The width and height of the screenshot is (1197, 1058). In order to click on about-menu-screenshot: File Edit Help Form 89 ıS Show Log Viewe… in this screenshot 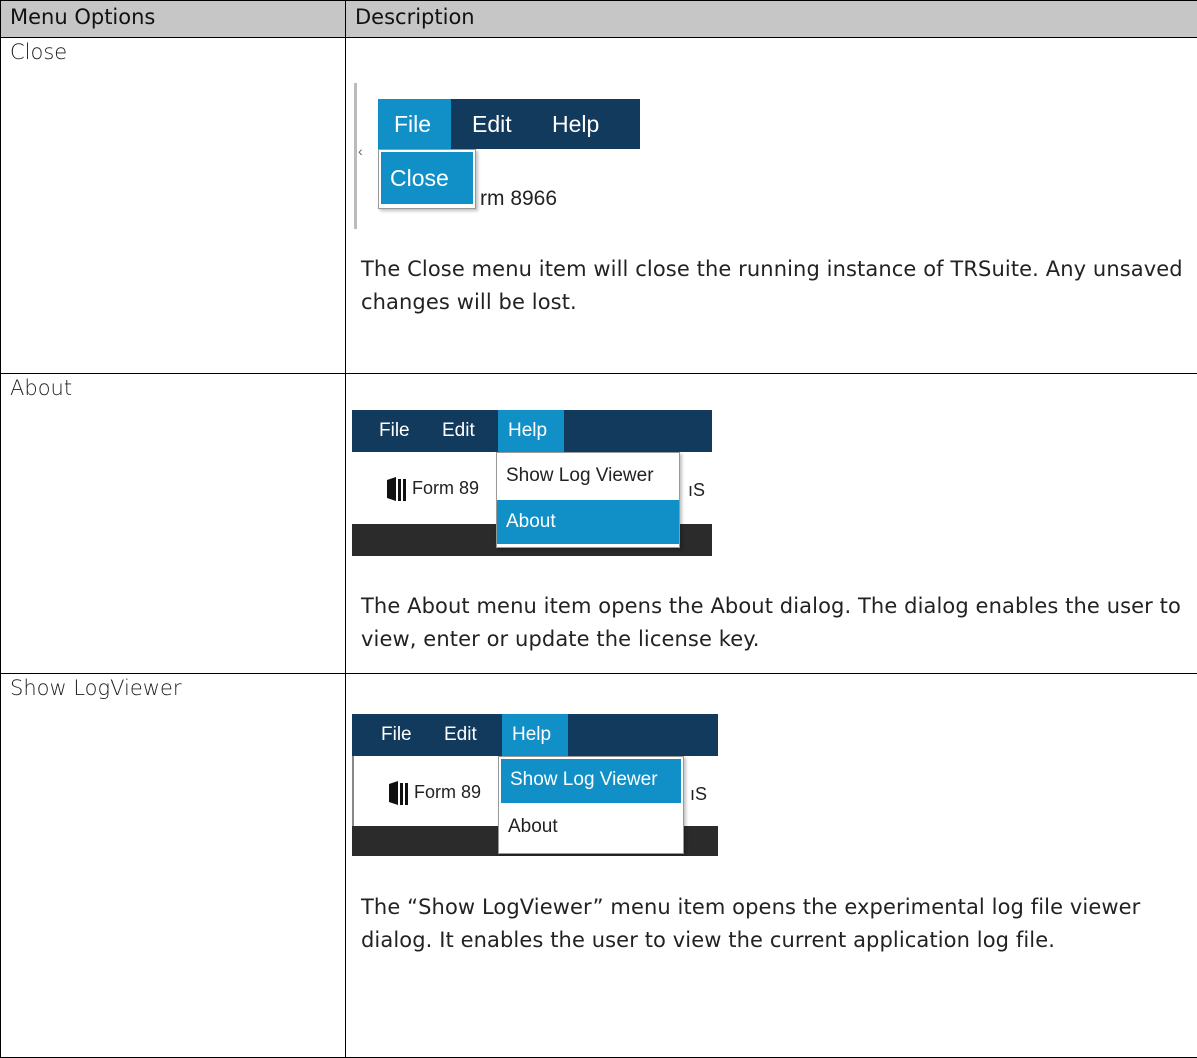, I will do `click(532, 483)`.